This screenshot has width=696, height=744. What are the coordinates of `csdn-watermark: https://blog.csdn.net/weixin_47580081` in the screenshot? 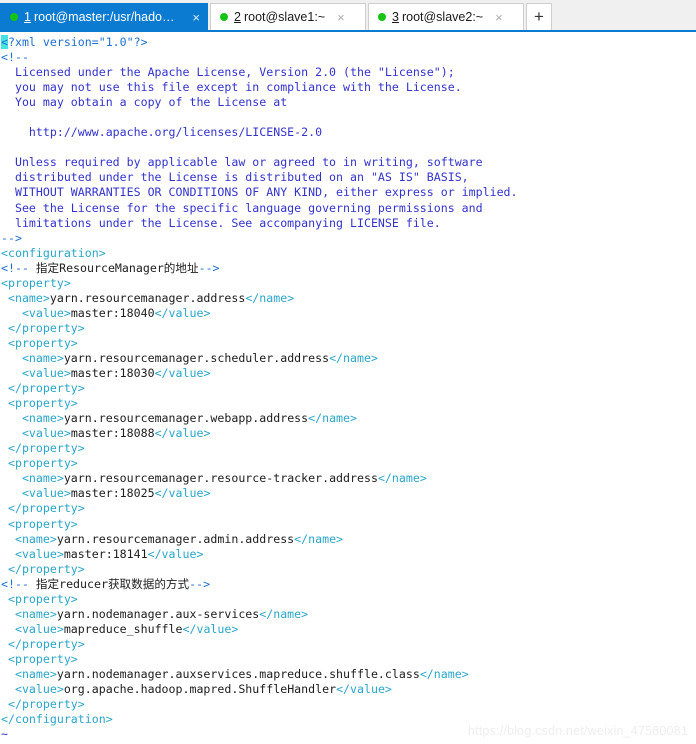 It's located at (577, 731).